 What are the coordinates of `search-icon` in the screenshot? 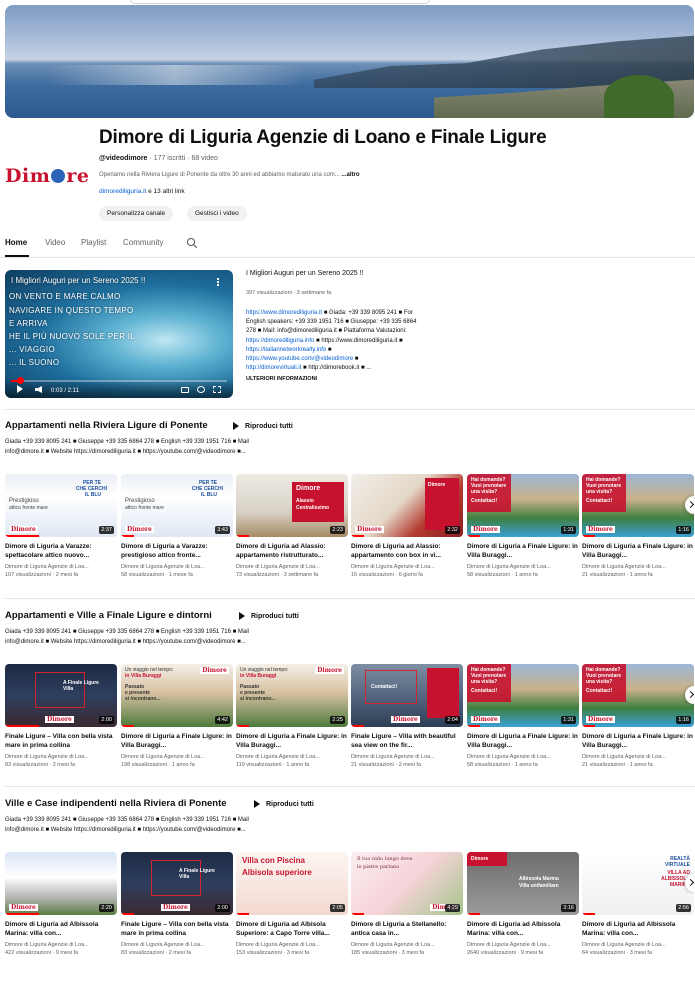 It's located at (192, 243).